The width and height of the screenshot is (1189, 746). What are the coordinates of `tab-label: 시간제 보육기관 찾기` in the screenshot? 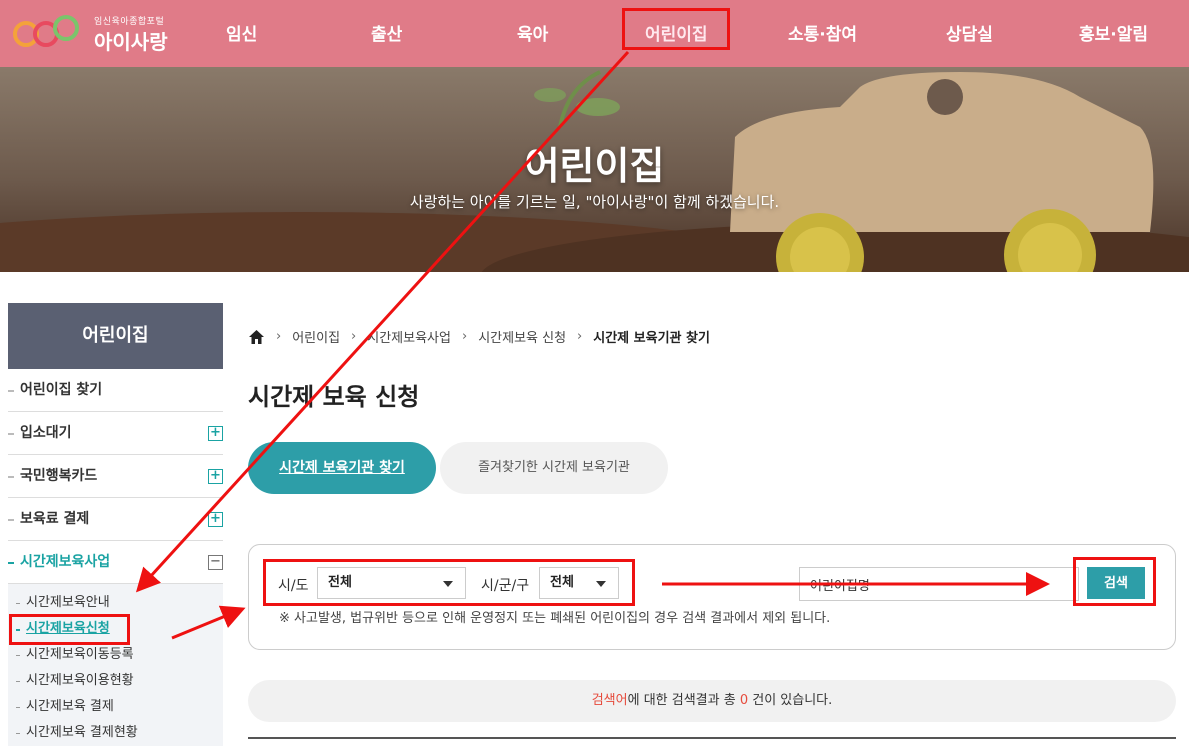 It's located at (342, 468).